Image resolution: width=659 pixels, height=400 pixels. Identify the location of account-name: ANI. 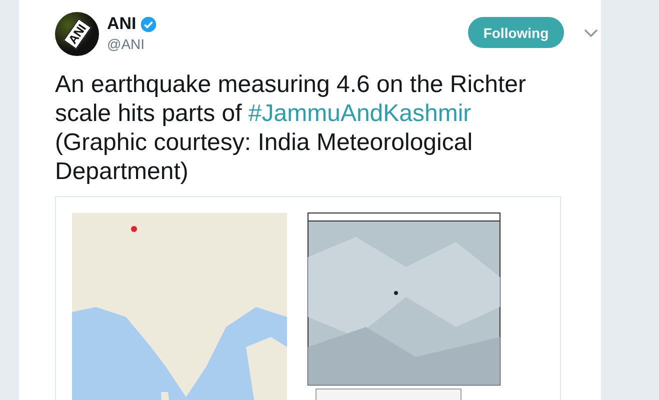
(121, 24).